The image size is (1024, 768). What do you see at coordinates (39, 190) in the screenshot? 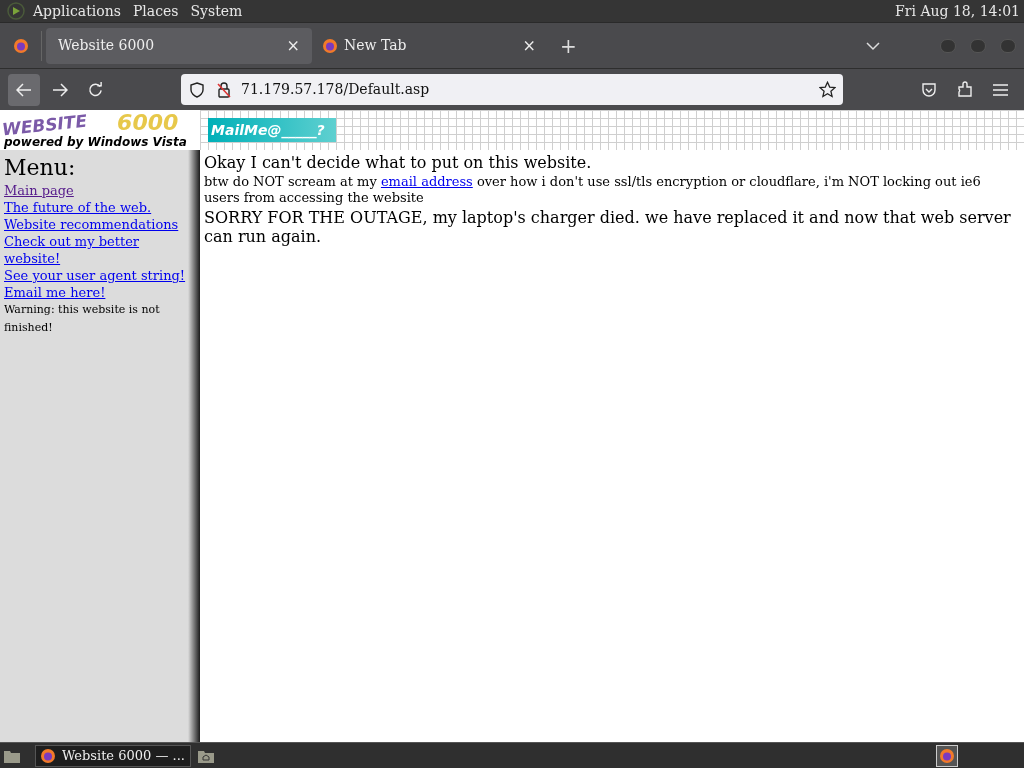
I see `sidebar-link: Main page` at bounding box center [39, 190].